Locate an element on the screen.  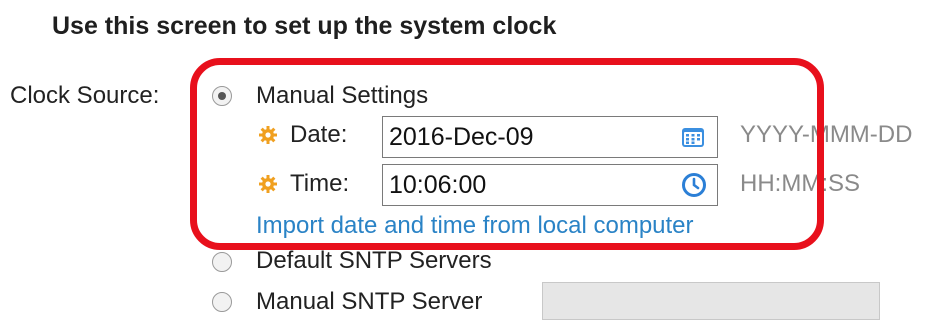
manual-settings-radio is located at coordinates (222, 96).